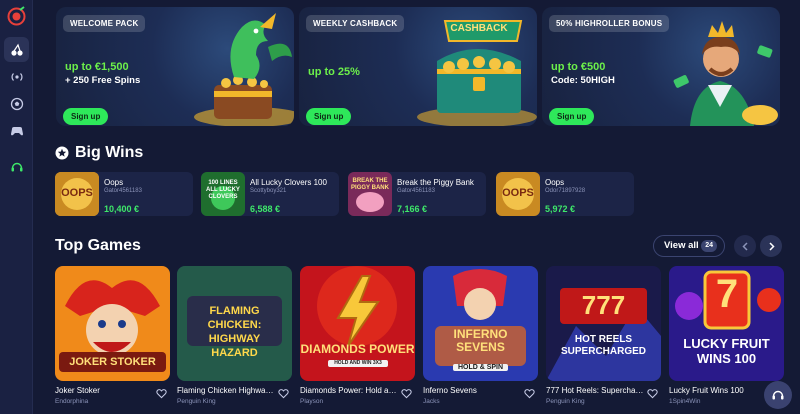  I want to click on promo-highroller-bonus: 50% HIGHROLLER BONUS up to €500 Code, so click(661, 66).